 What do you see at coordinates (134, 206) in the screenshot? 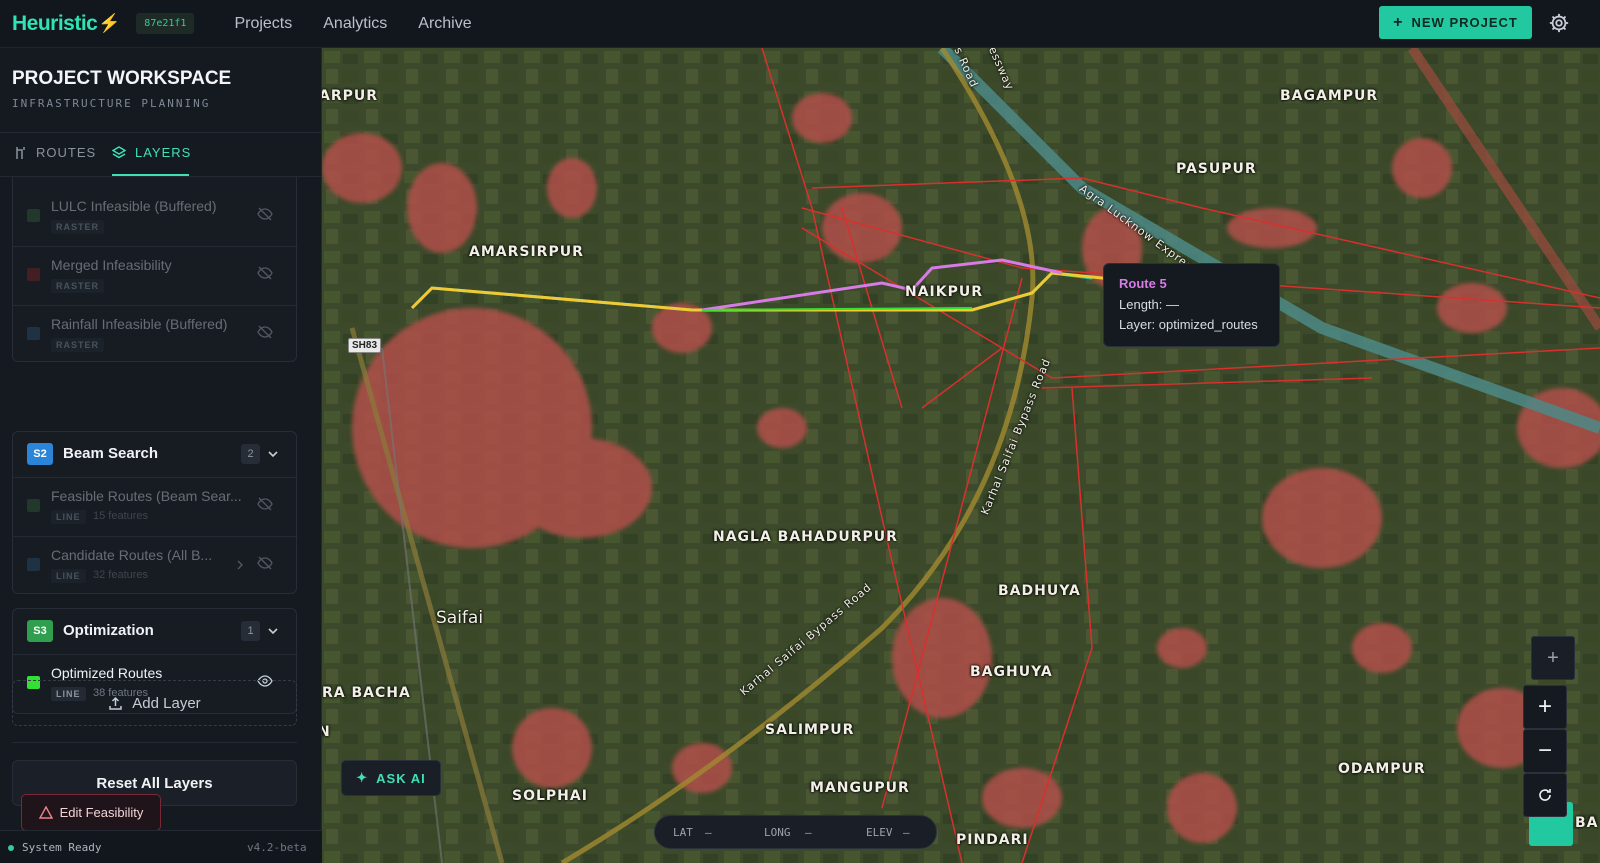
I see `layer-name: LULC Infeasible (Buffered)` at bounding box center [134, 206].